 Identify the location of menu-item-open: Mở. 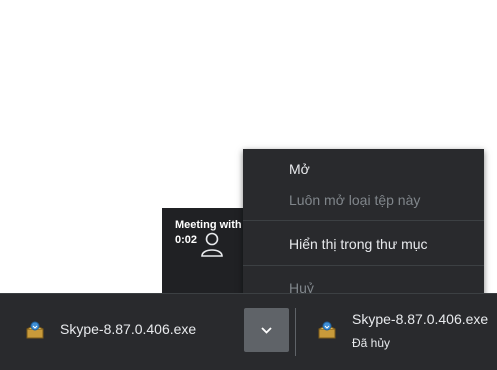
(299, 169).